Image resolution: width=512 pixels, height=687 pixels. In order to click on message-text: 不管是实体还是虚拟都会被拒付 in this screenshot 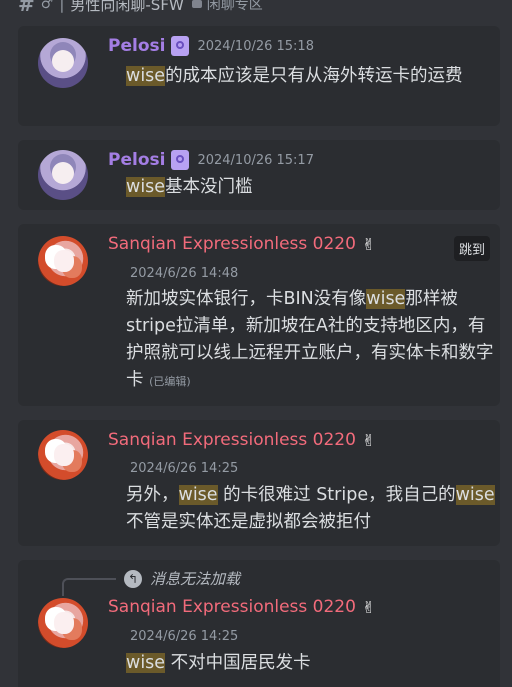, I will do `click(248, 522)`.